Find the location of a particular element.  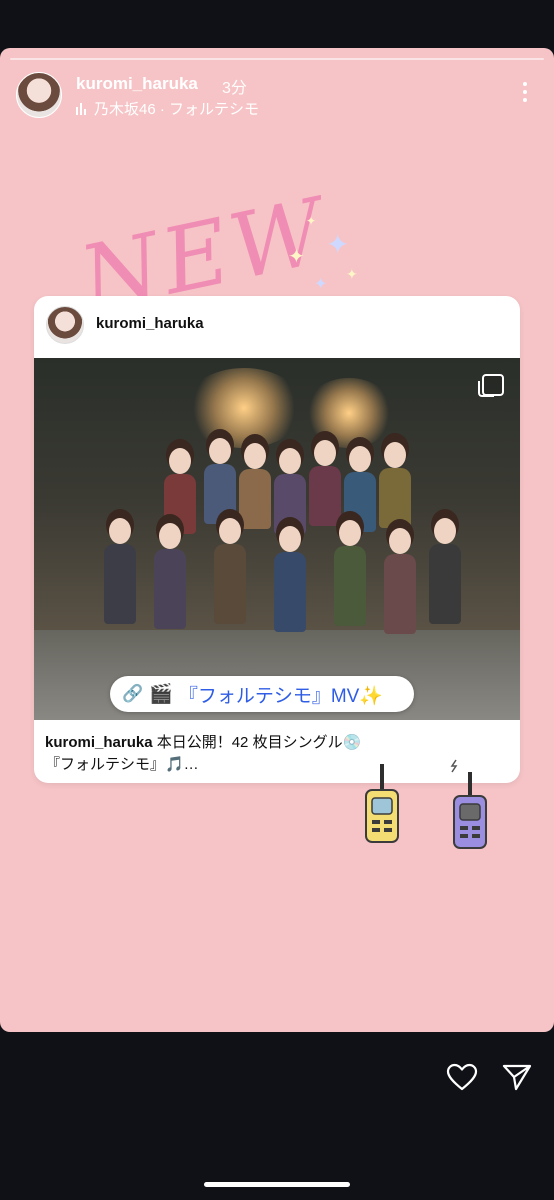

heart-icon is located at coordinates (462, 1077).